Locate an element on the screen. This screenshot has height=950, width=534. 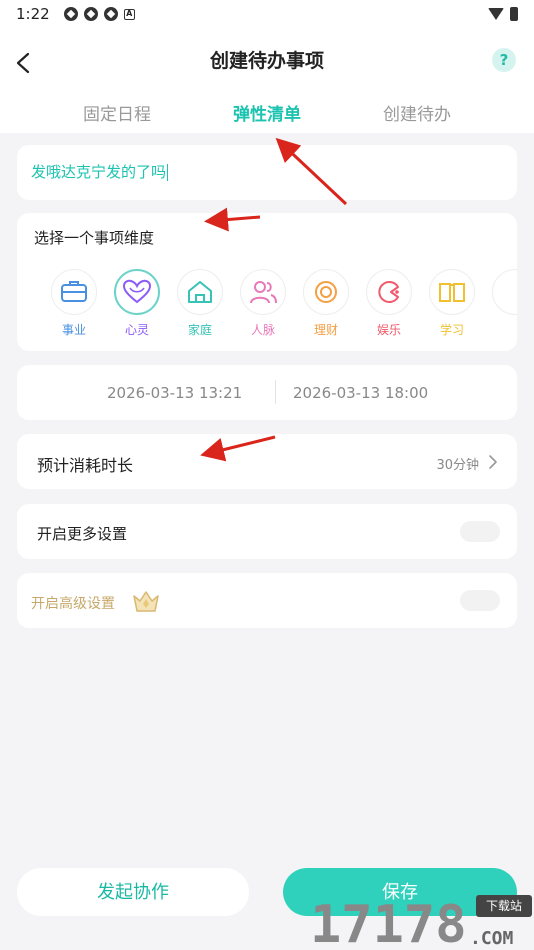
time-divider is located at coordinates (275, 392).